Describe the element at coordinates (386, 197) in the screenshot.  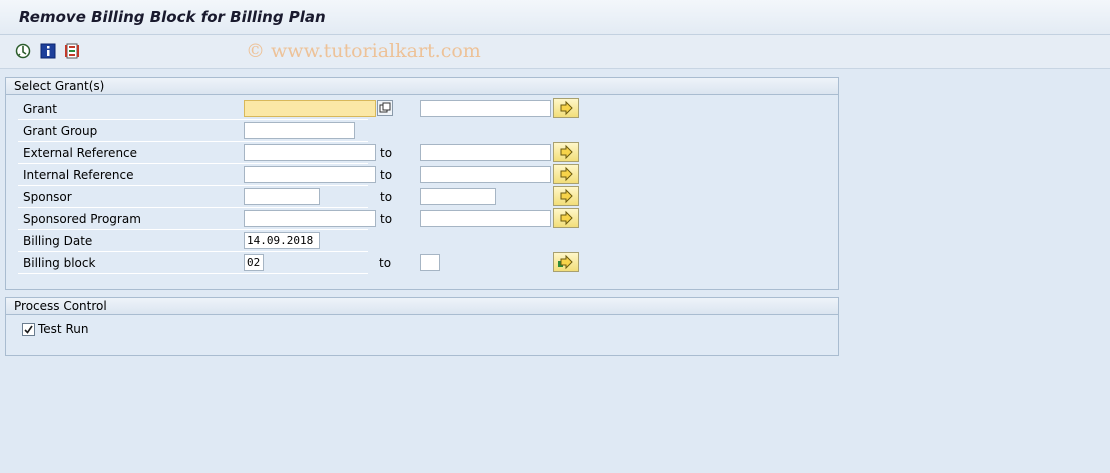
I see `sponsor-to-label: to` at that location.